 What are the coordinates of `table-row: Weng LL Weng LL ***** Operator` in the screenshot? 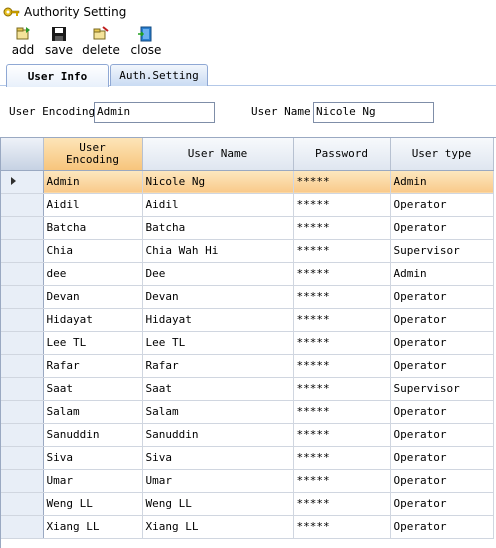 It's located at (247, 504).